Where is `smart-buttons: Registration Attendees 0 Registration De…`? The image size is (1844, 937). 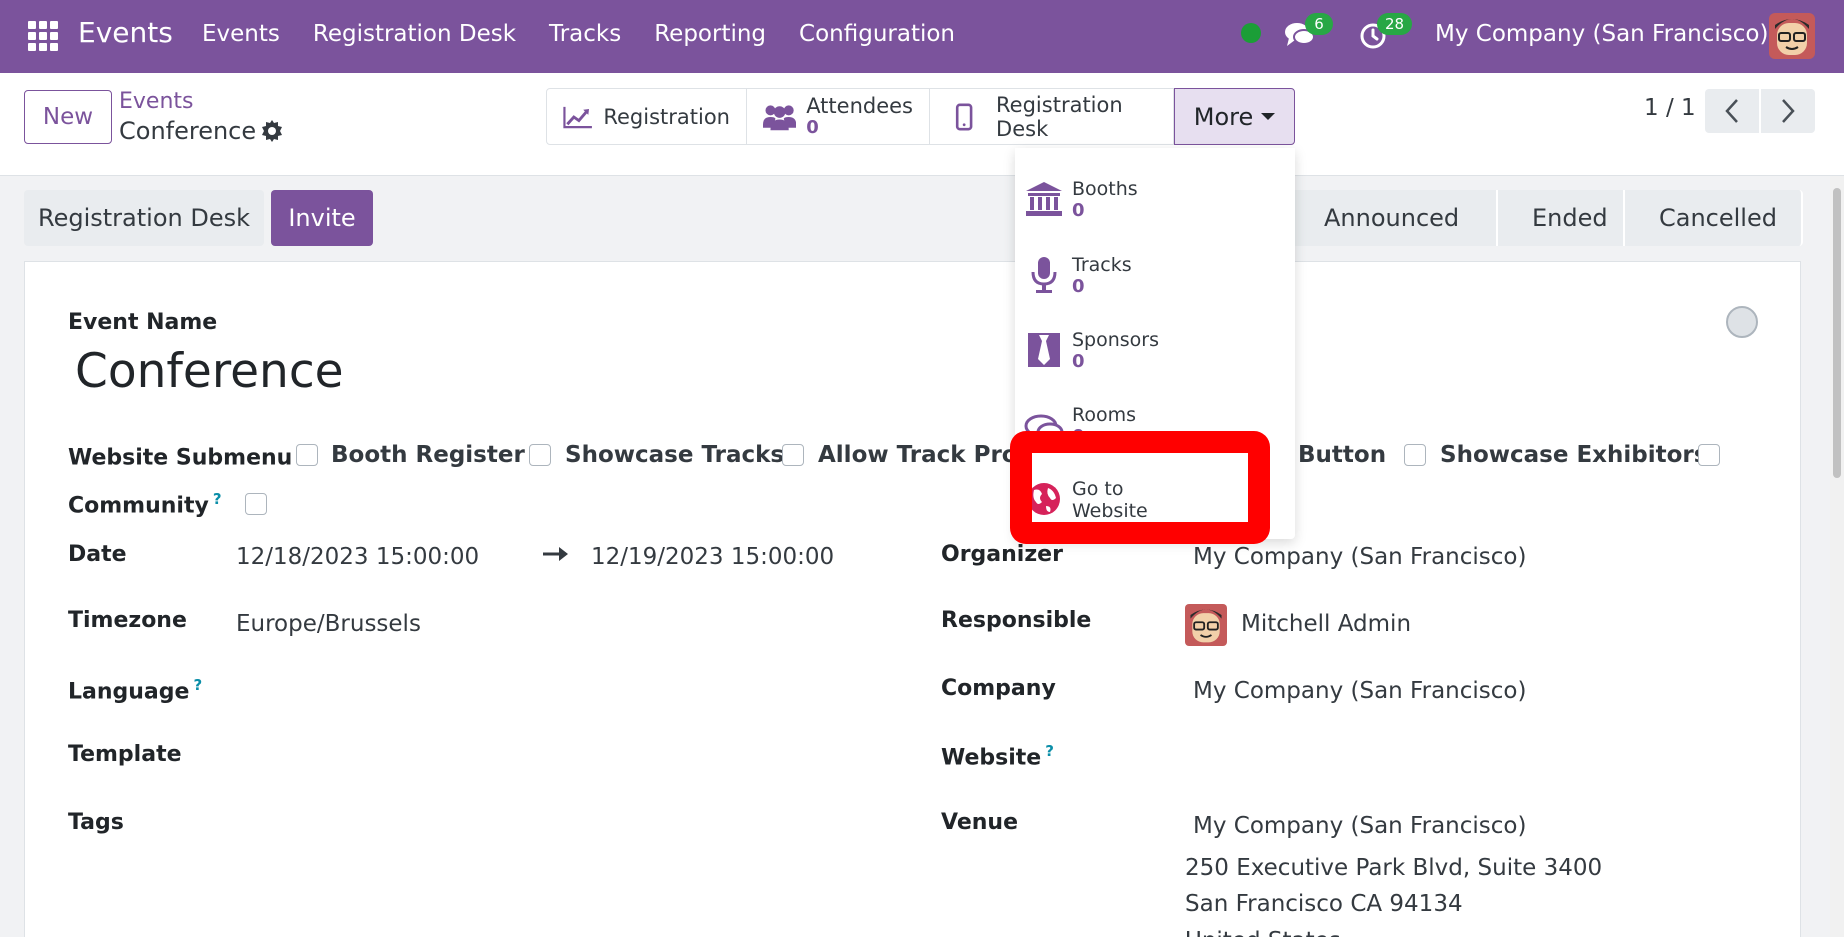
smart-buttons: Registration Attendees 0 Registration De… is located at coordinates (920, 116).